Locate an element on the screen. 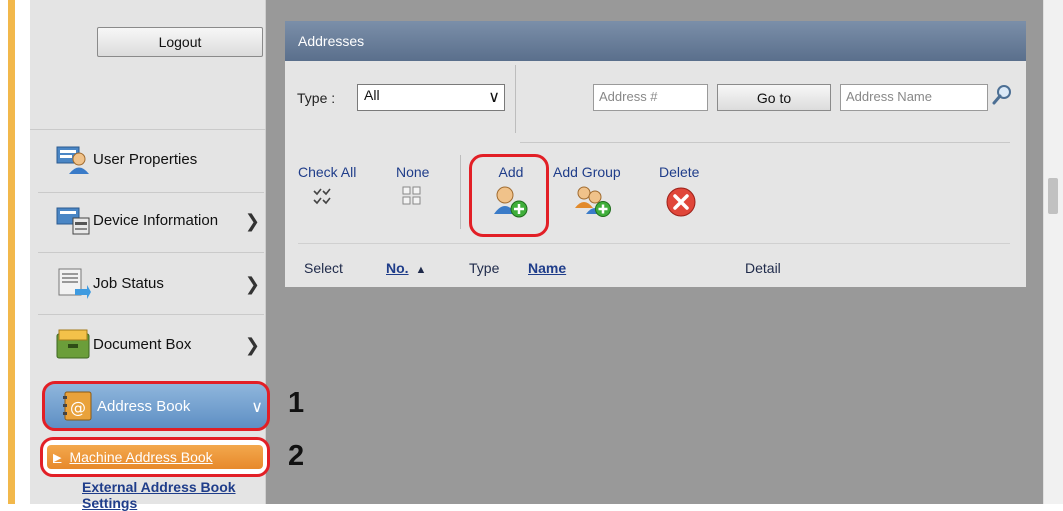 The width and height of the screenshot is (1063, 511). type-label: Type : is located at coordinates (316, 98).